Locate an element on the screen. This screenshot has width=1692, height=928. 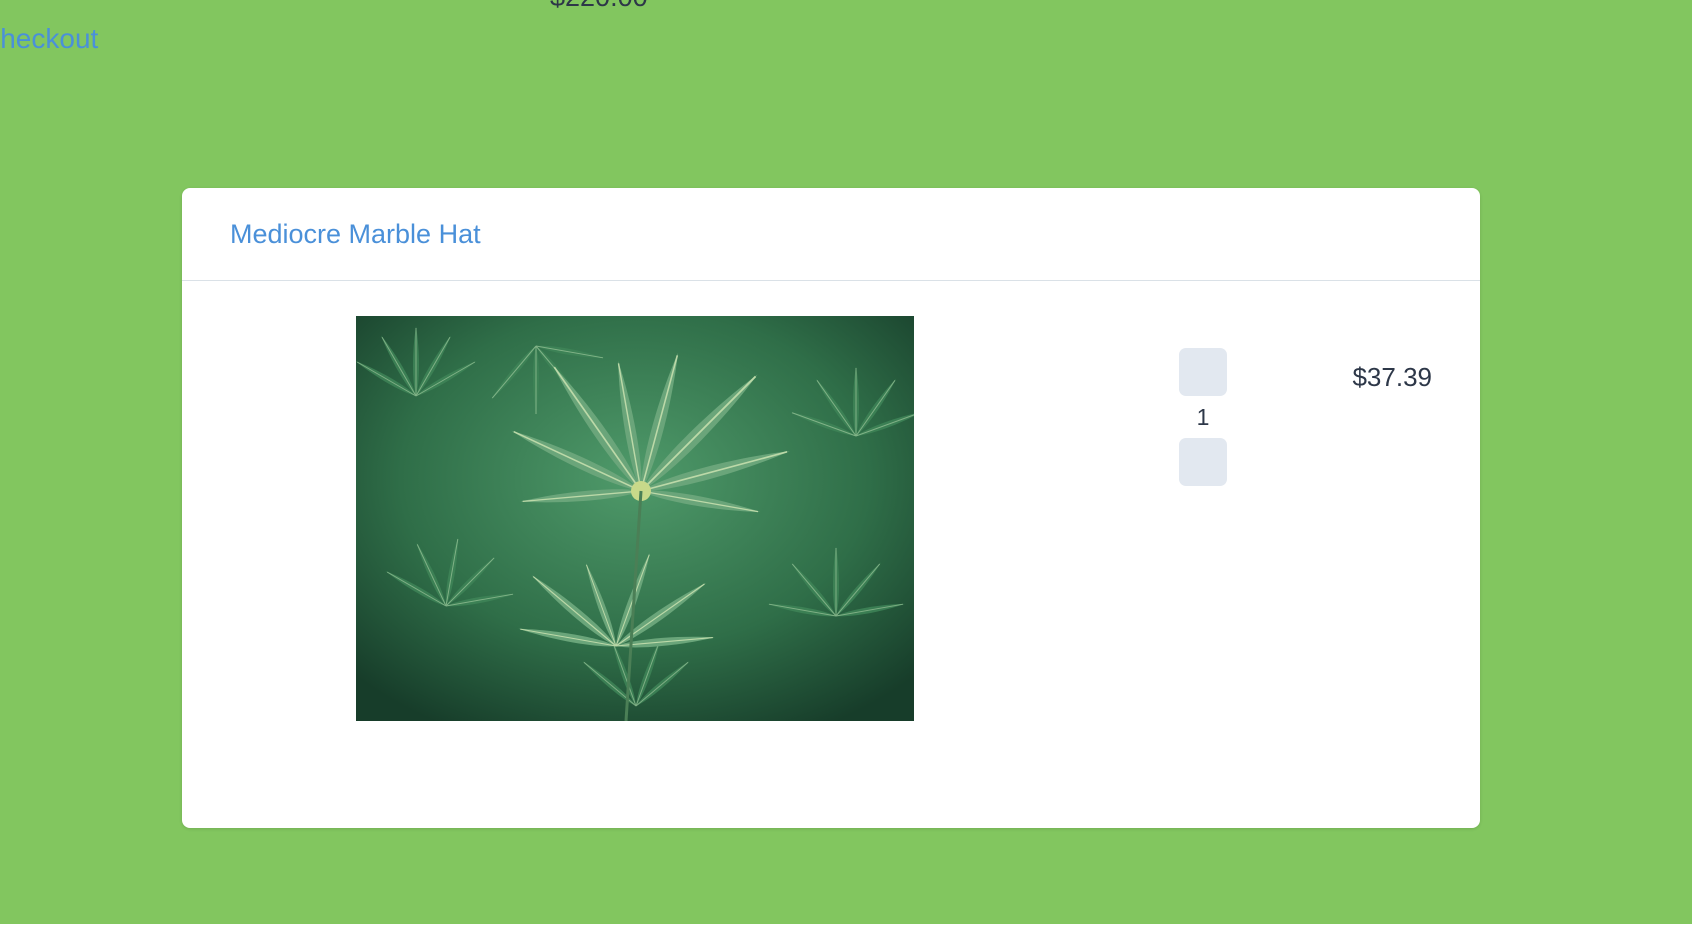
product-price: $37.39 is located at coordinates (1392, 377).